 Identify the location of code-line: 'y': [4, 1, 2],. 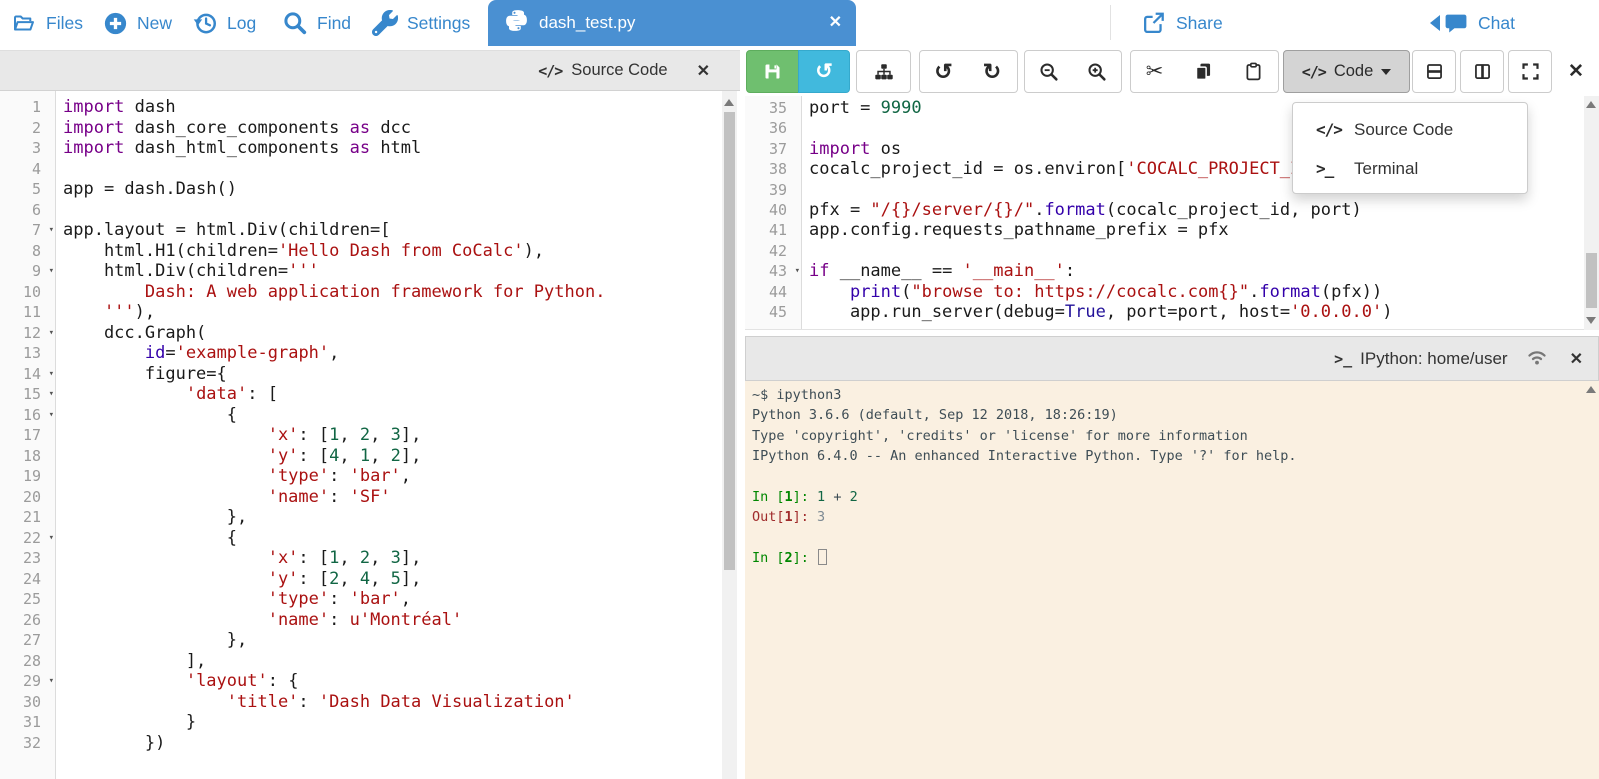
(392, 456).